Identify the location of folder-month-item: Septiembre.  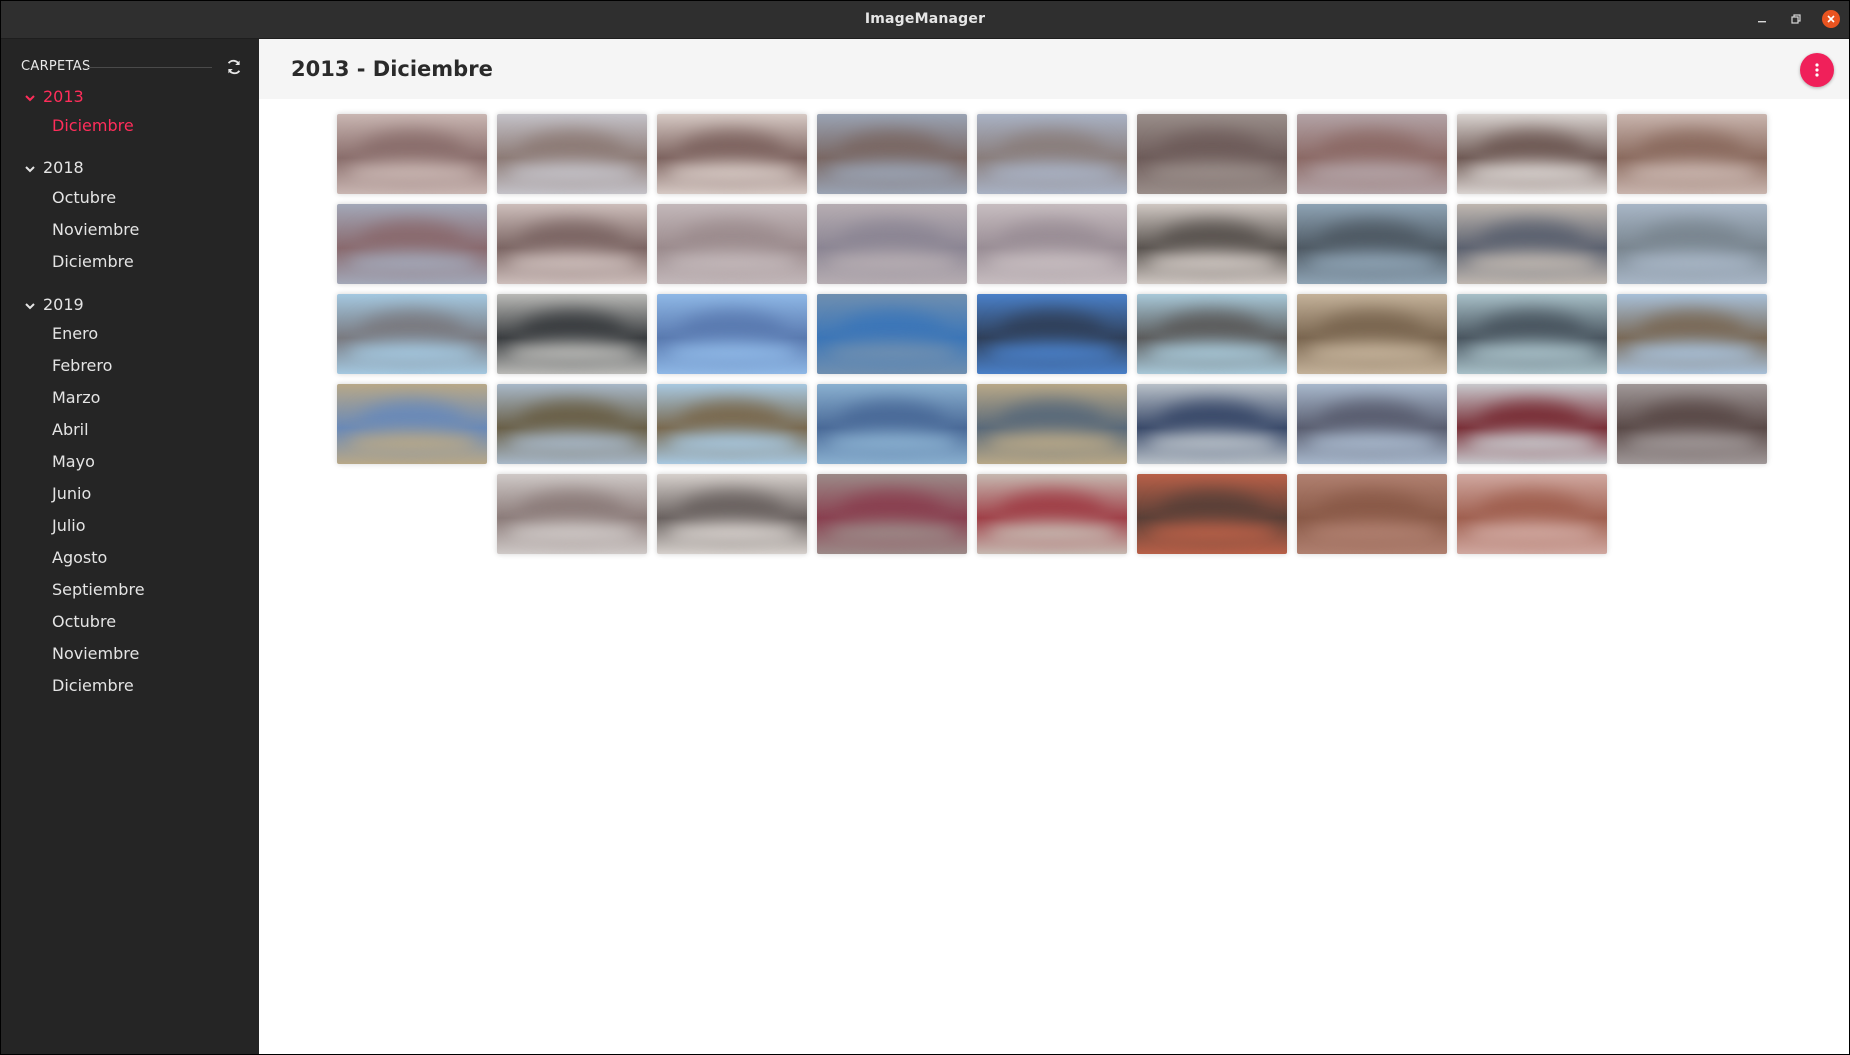
(98, 590).